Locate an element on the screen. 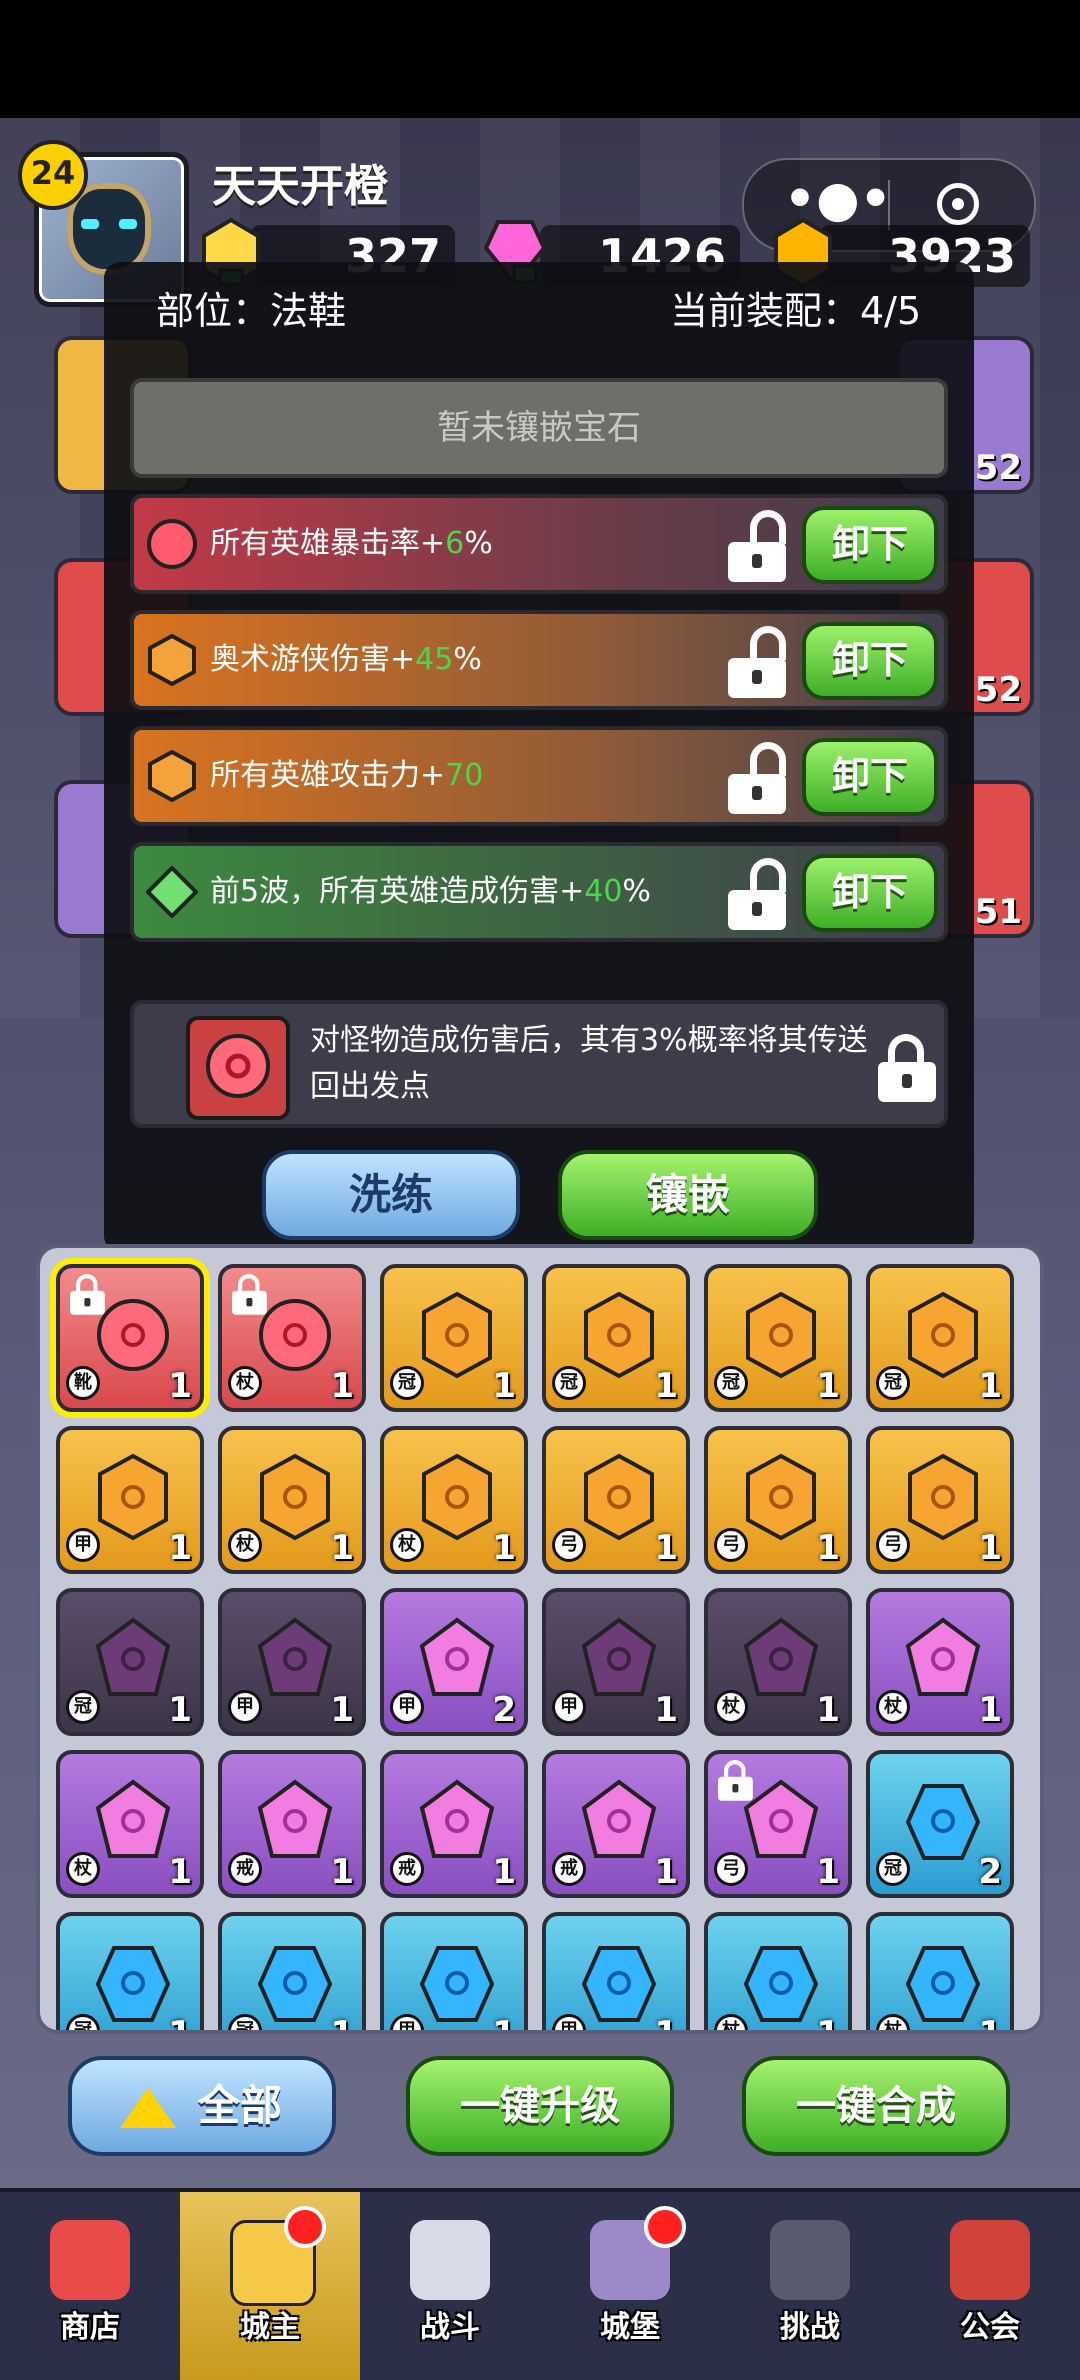 This screenshot has width=1080, height=2380. equip-type-icon: 弓 is located at coordinates (569, 1545).